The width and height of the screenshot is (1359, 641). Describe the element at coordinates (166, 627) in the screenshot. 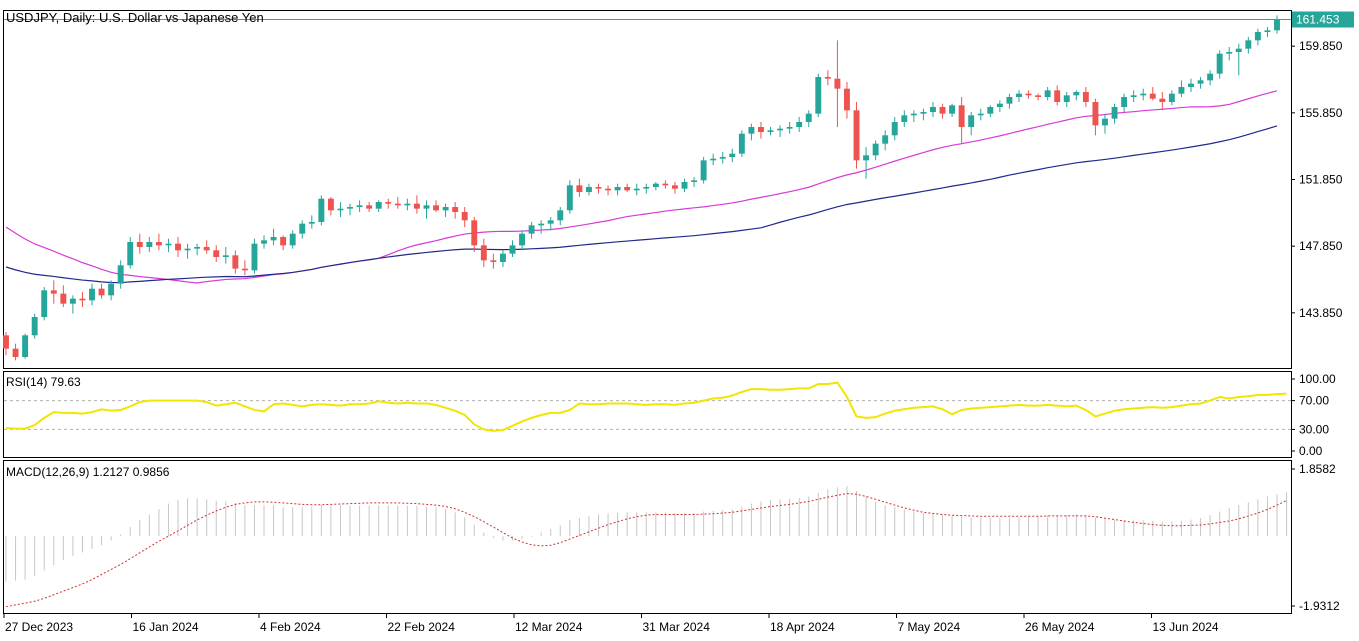

I see `x-tick-label: 16 Jan 2024` at that location.